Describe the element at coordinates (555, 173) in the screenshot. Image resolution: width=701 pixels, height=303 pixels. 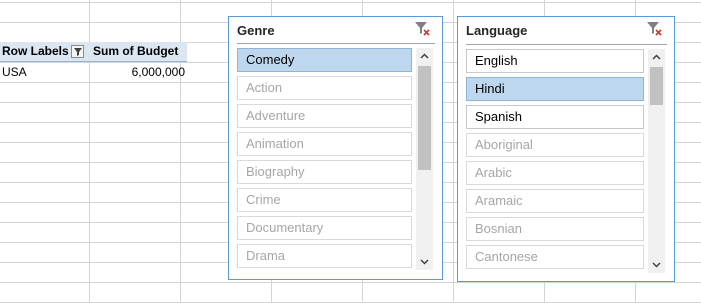
I see `slicer-item-arabic: Arabic` at that location.